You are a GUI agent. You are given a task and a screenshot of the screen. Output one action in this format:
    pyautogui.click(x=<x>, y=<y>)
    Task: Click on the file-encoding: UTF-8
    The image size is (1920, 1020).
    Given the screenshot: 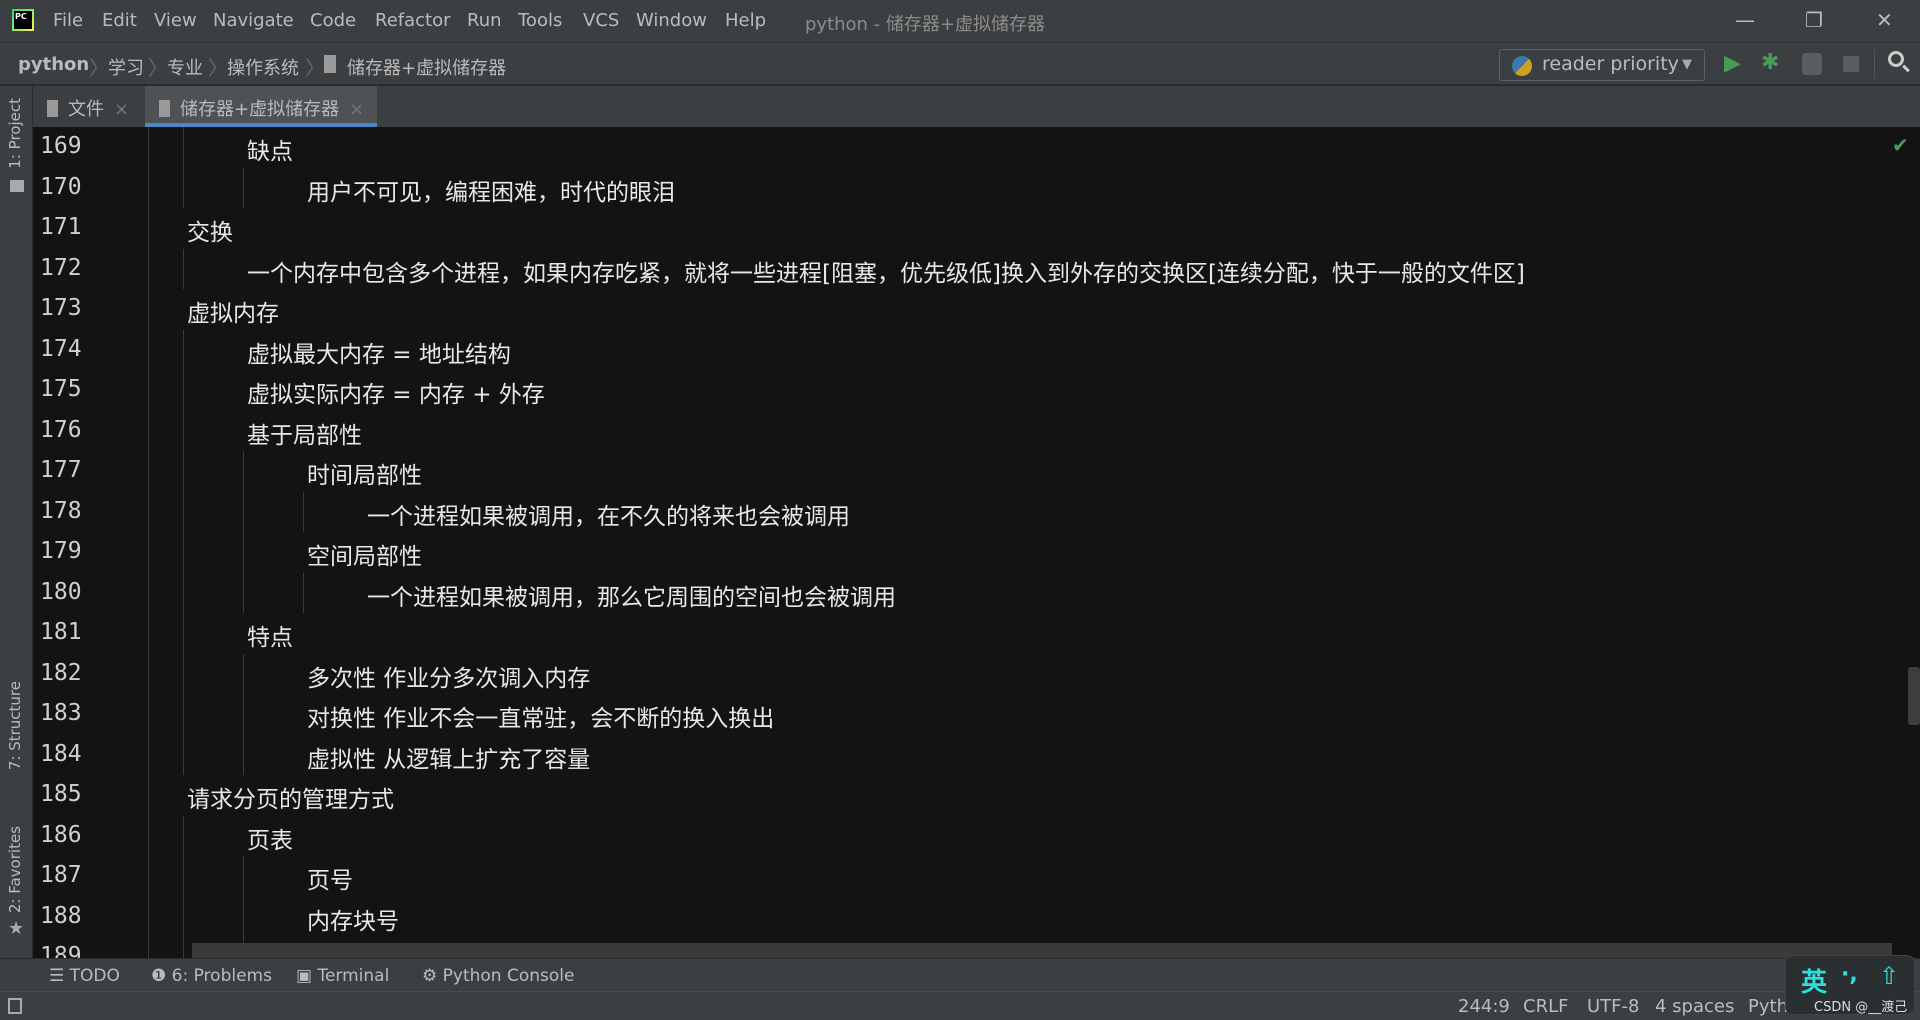 What is the action you would take?
    pyautogui.click(x=1613, y=1006)
    